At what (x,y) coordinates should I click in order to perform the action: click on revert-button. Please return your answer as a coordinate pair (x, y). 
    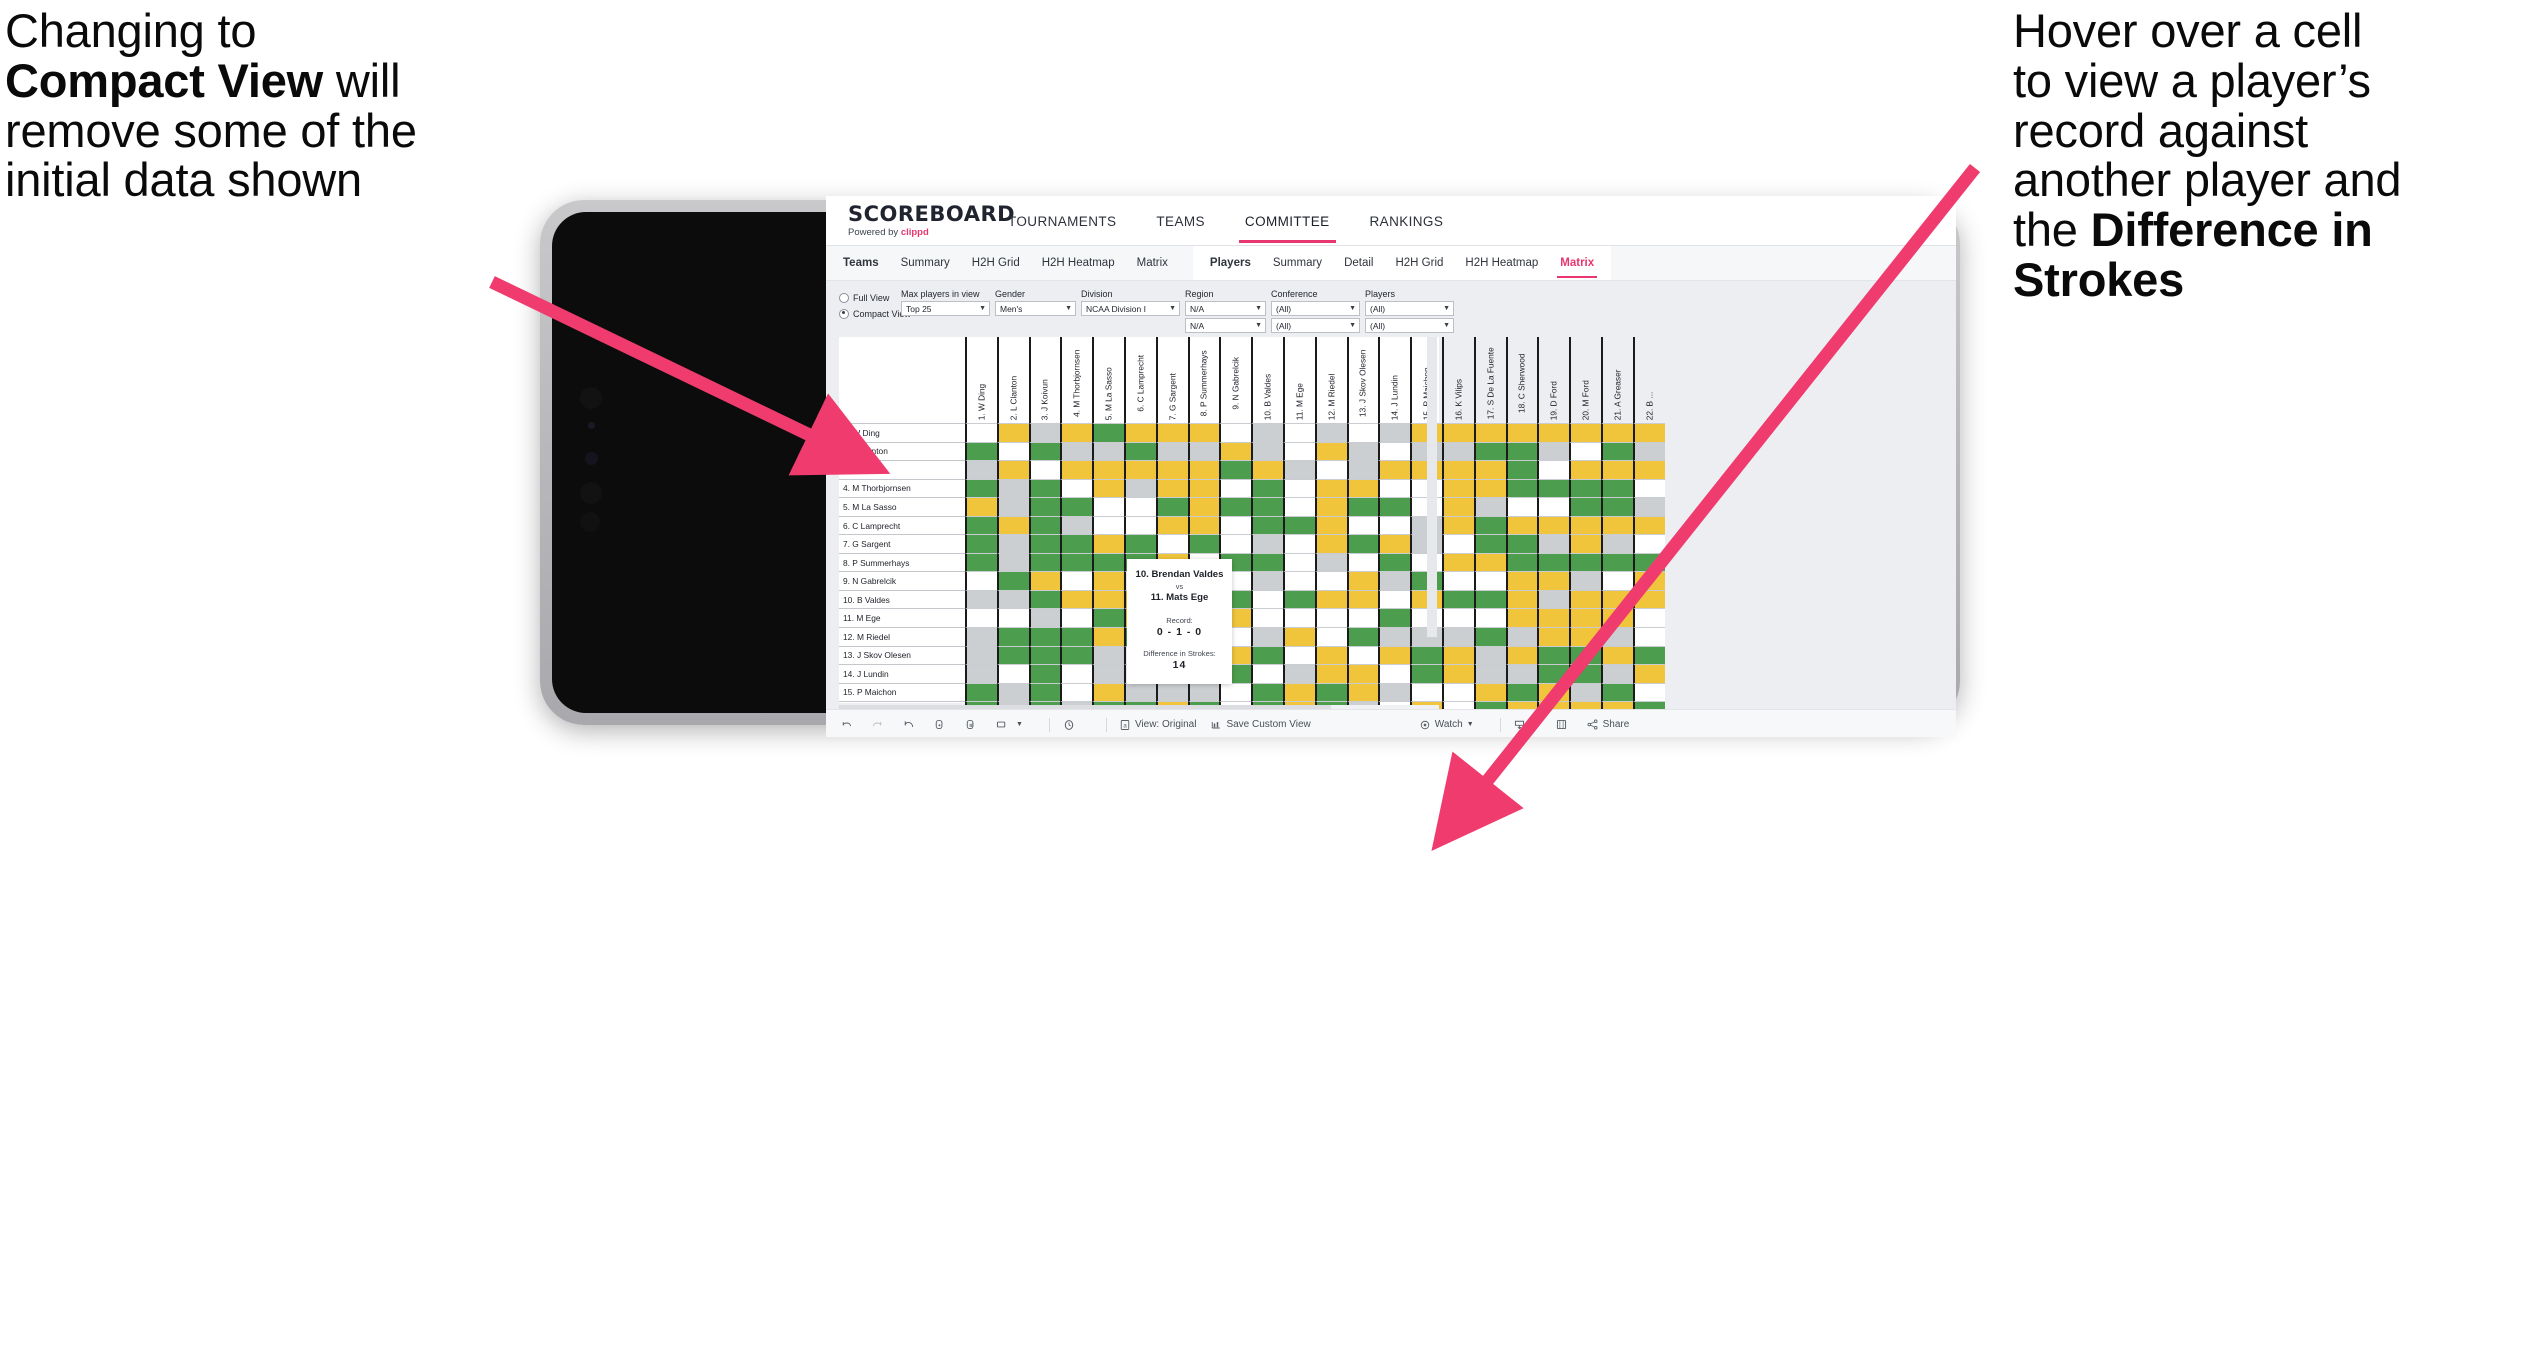
    Looking at the image, I should click on (910, 724).